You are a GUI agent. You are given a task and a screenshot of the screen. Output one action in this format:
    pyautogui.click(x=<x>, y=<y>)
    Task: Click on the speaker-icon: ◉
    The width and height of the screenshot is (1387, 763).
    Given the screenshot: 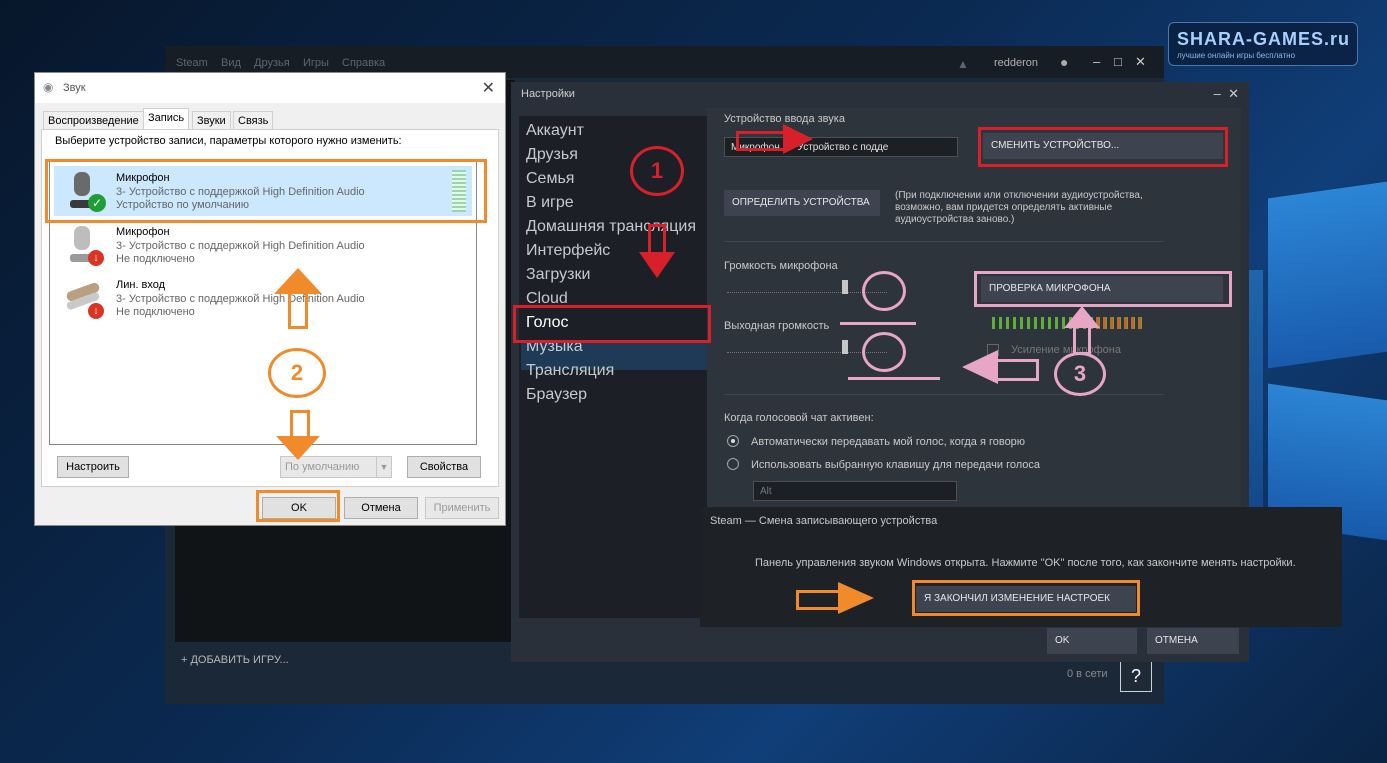 What is the action you would take?
    pyautogui.click(x=48, y=87)
    